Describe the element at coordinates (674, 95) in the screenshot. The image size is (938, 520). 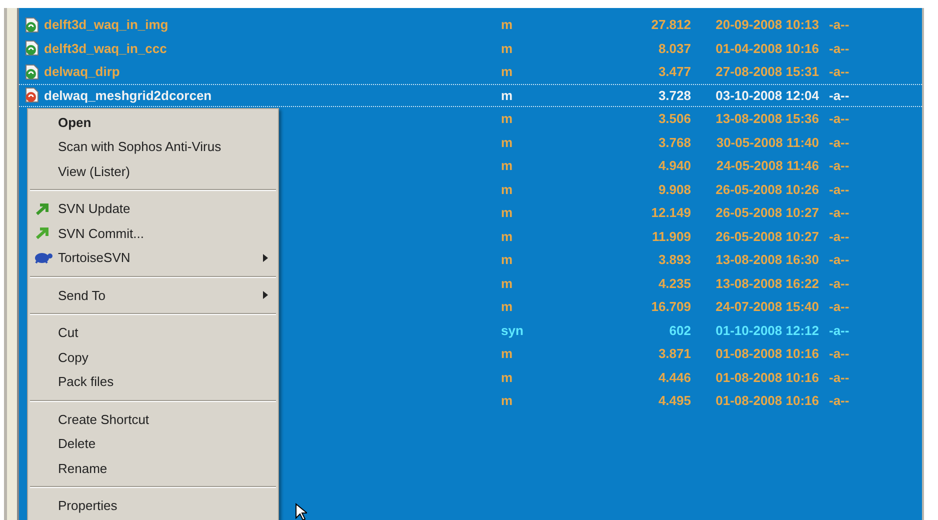
I see `file-size: 3.728` at that location.